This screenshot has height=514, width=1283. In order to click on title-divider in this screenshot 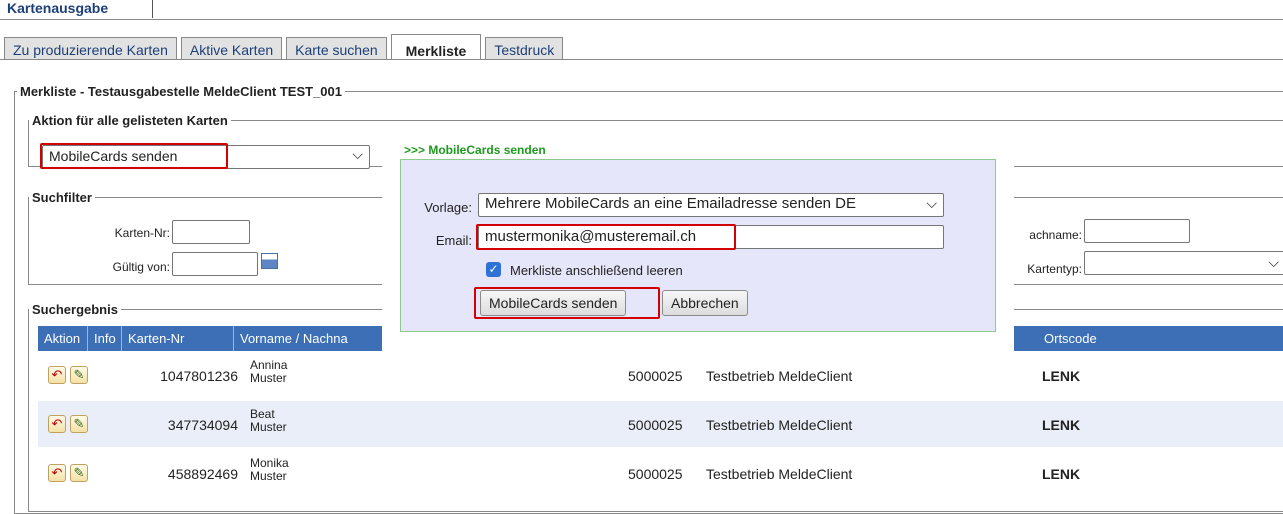, I will do `click(641, 19)`.